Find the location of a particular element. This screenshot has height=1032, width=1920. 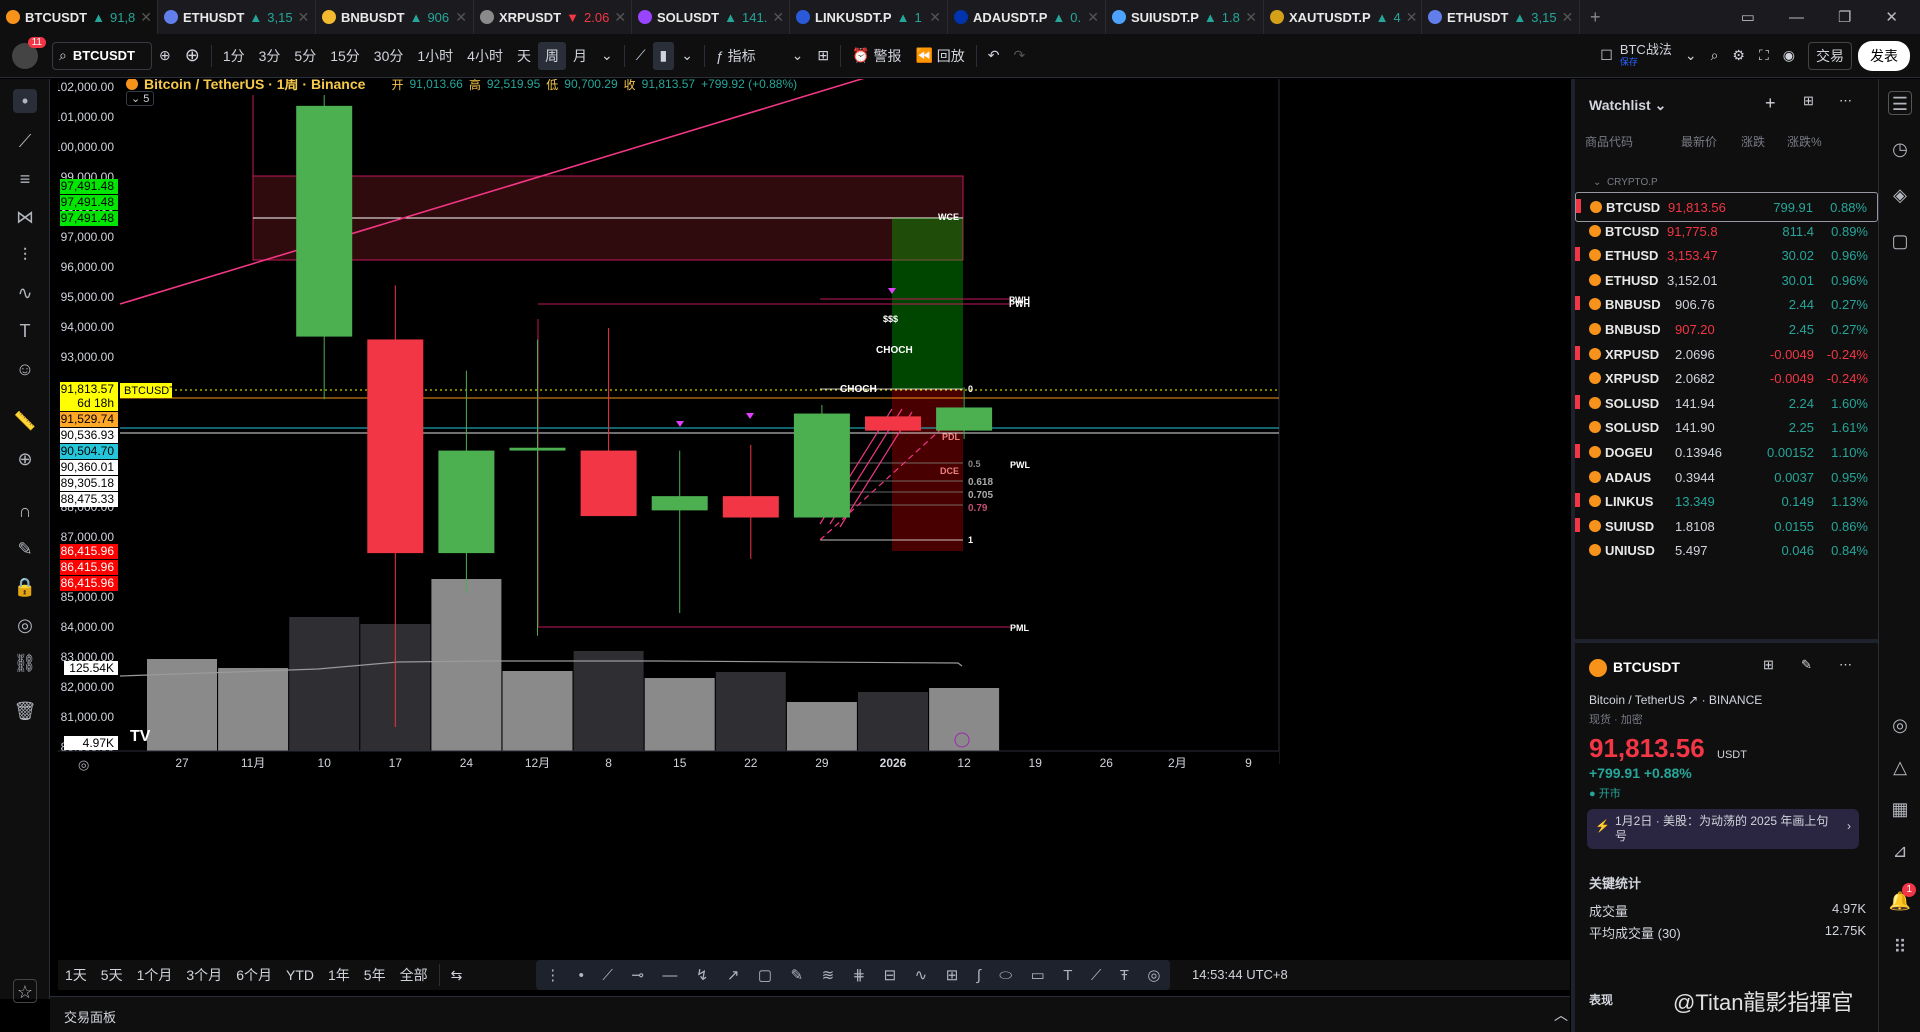

table-icon: ⊞ is located at coordinates (952, 975).